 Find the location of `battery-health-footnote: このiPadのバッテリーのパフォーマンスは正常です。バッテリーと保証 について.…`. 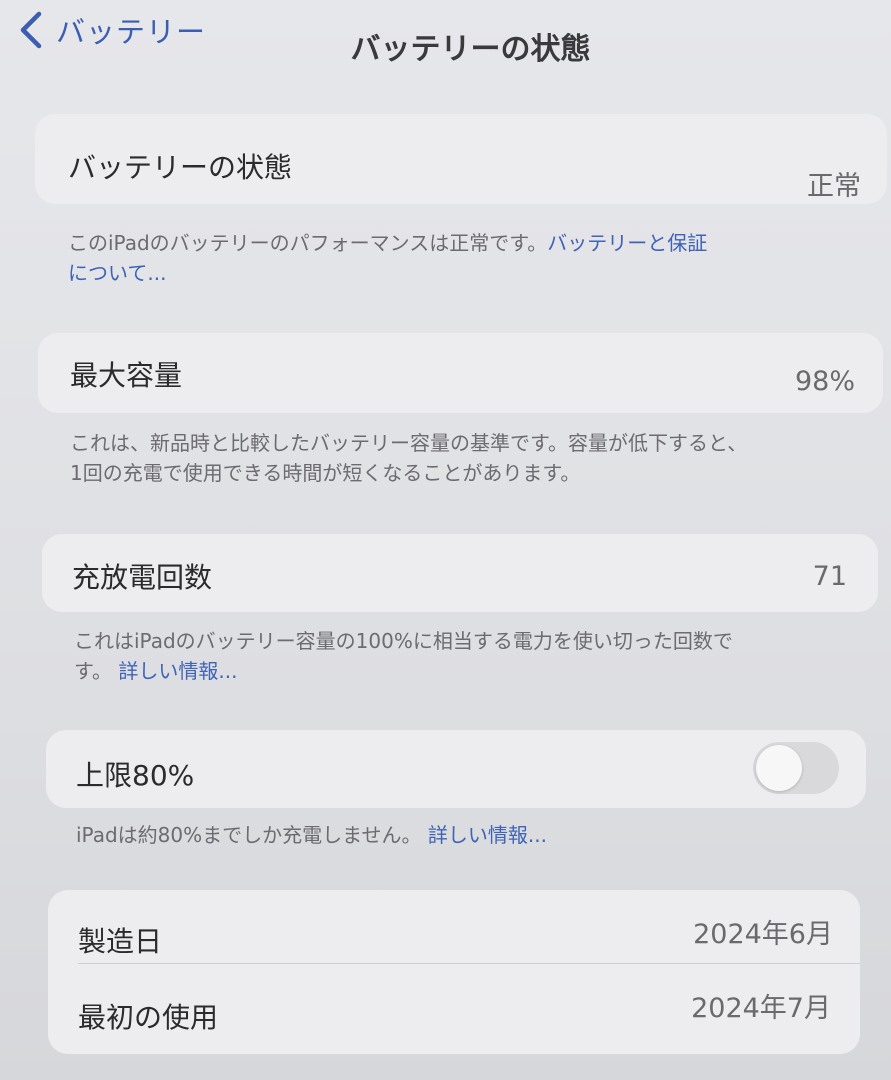

battery-health-footnote: このiPadのバッテリーのパフォーマンスは正常です。バッテリーと保証 について.… is located at coordinates (448, 258).